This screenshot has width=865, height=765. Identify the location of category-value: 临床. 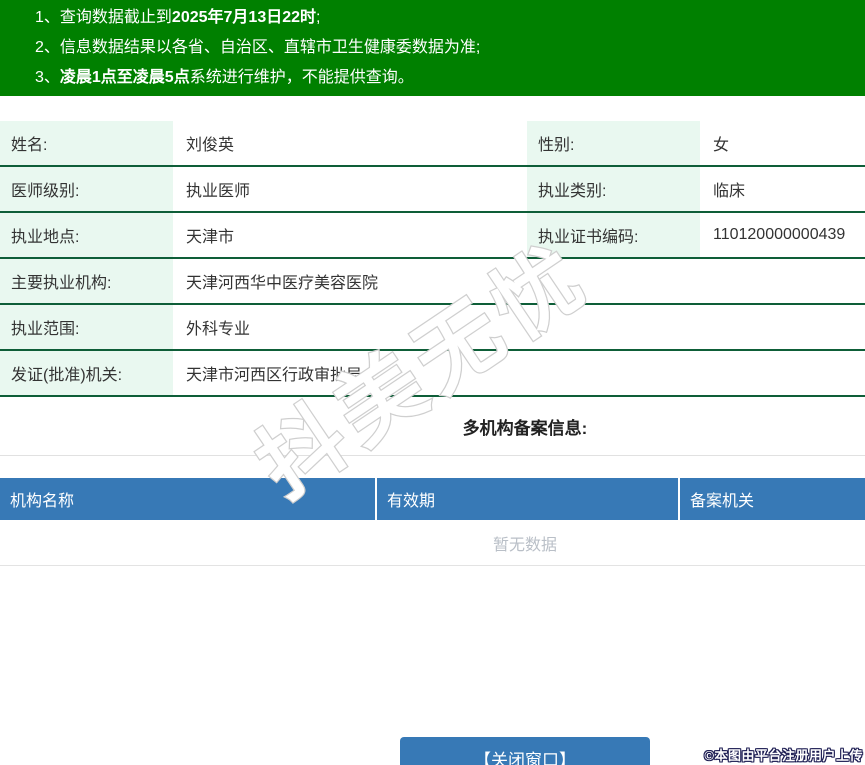
(729, 191).